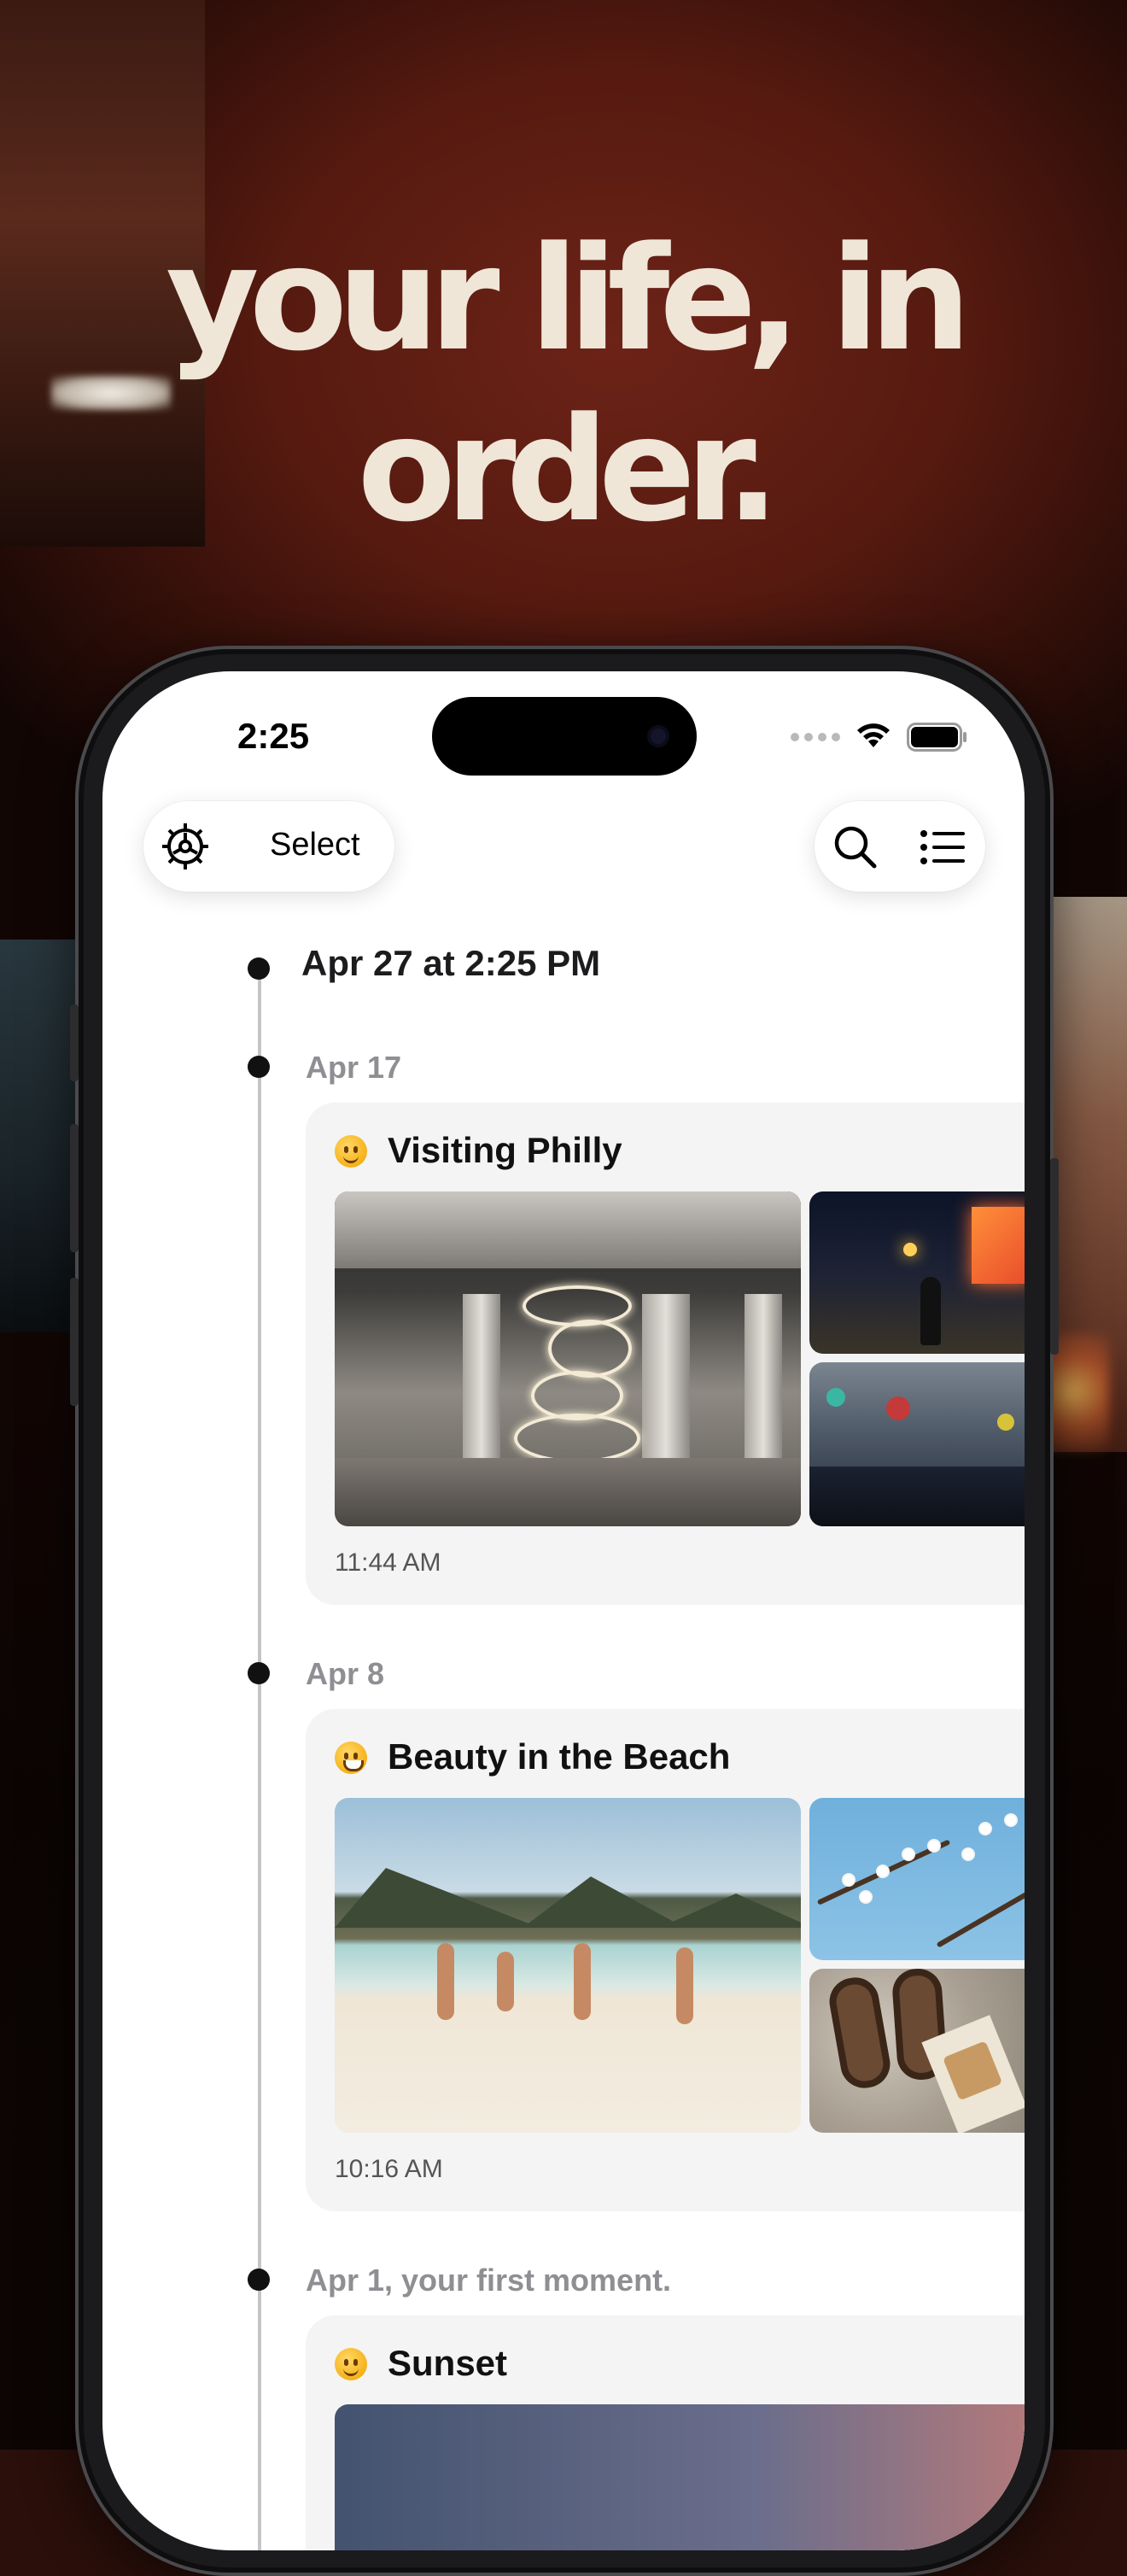 Image resolution: width=1127 pixels, height=2576 pixels. I want to click on sunset-photo, so click(680, 2477).